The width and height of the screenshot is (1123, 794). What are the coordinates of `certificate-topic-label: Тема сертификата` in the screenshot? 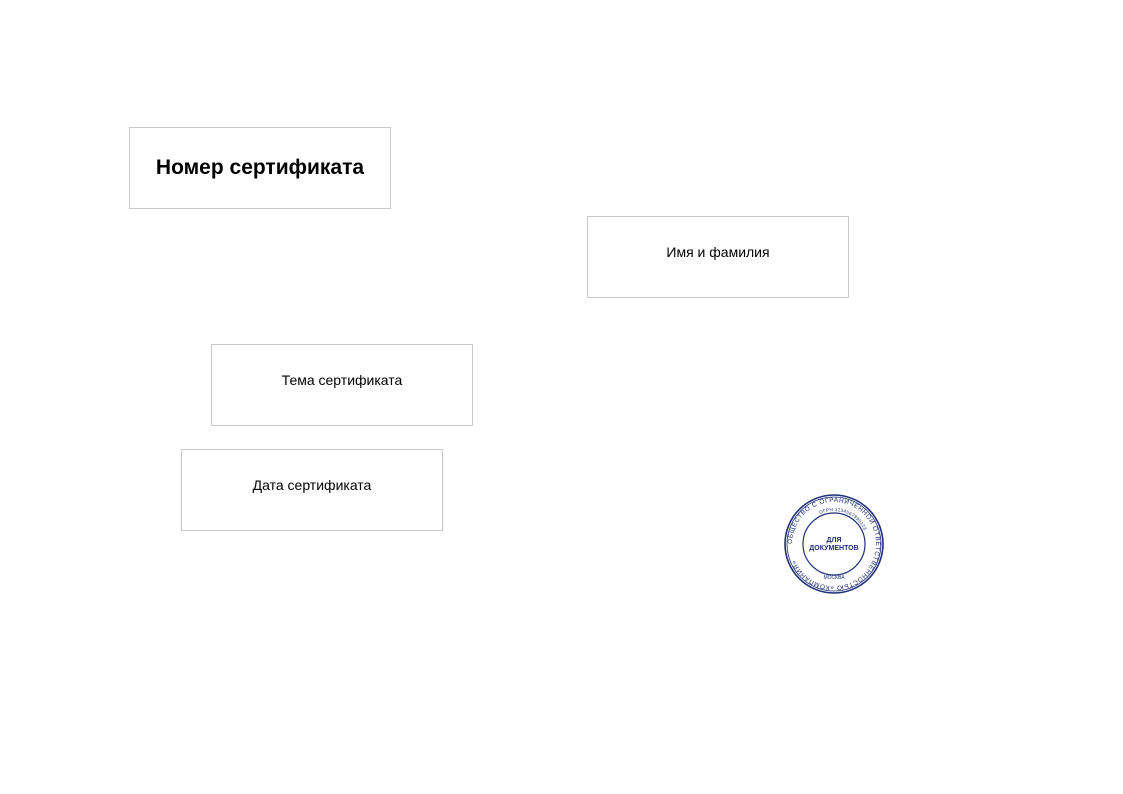 It's located at (342, 380).